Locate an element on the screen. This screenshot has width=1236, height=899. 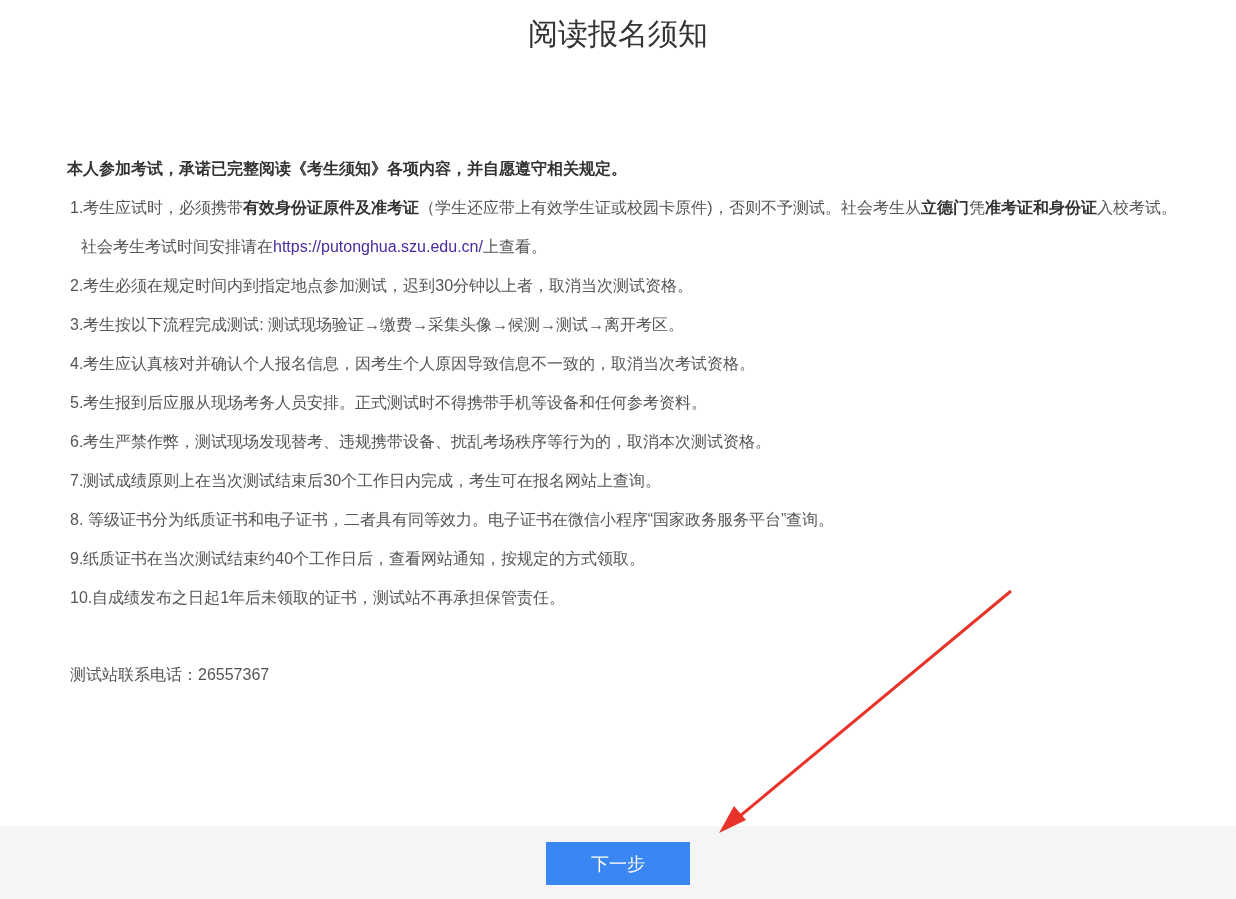
next-button: 下一步 is located at coordinates (618, 863).